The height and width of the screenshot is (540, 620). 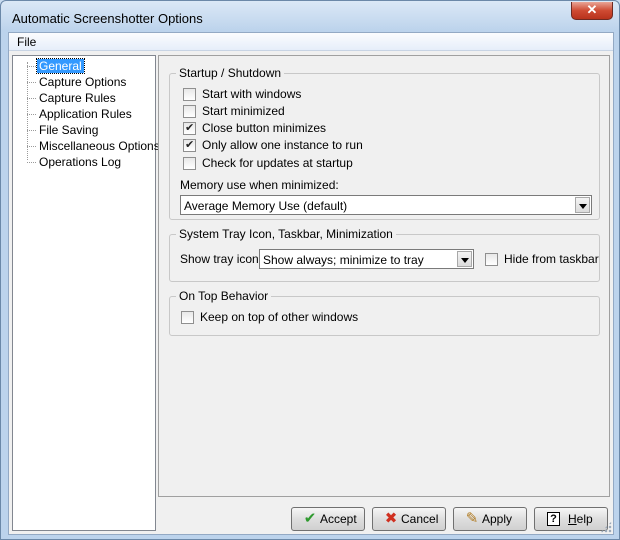 What do you see at coordinates (472, 518) in the screenshot?
I see `pencil-icon: ✎` at bounding box center [472, 518].